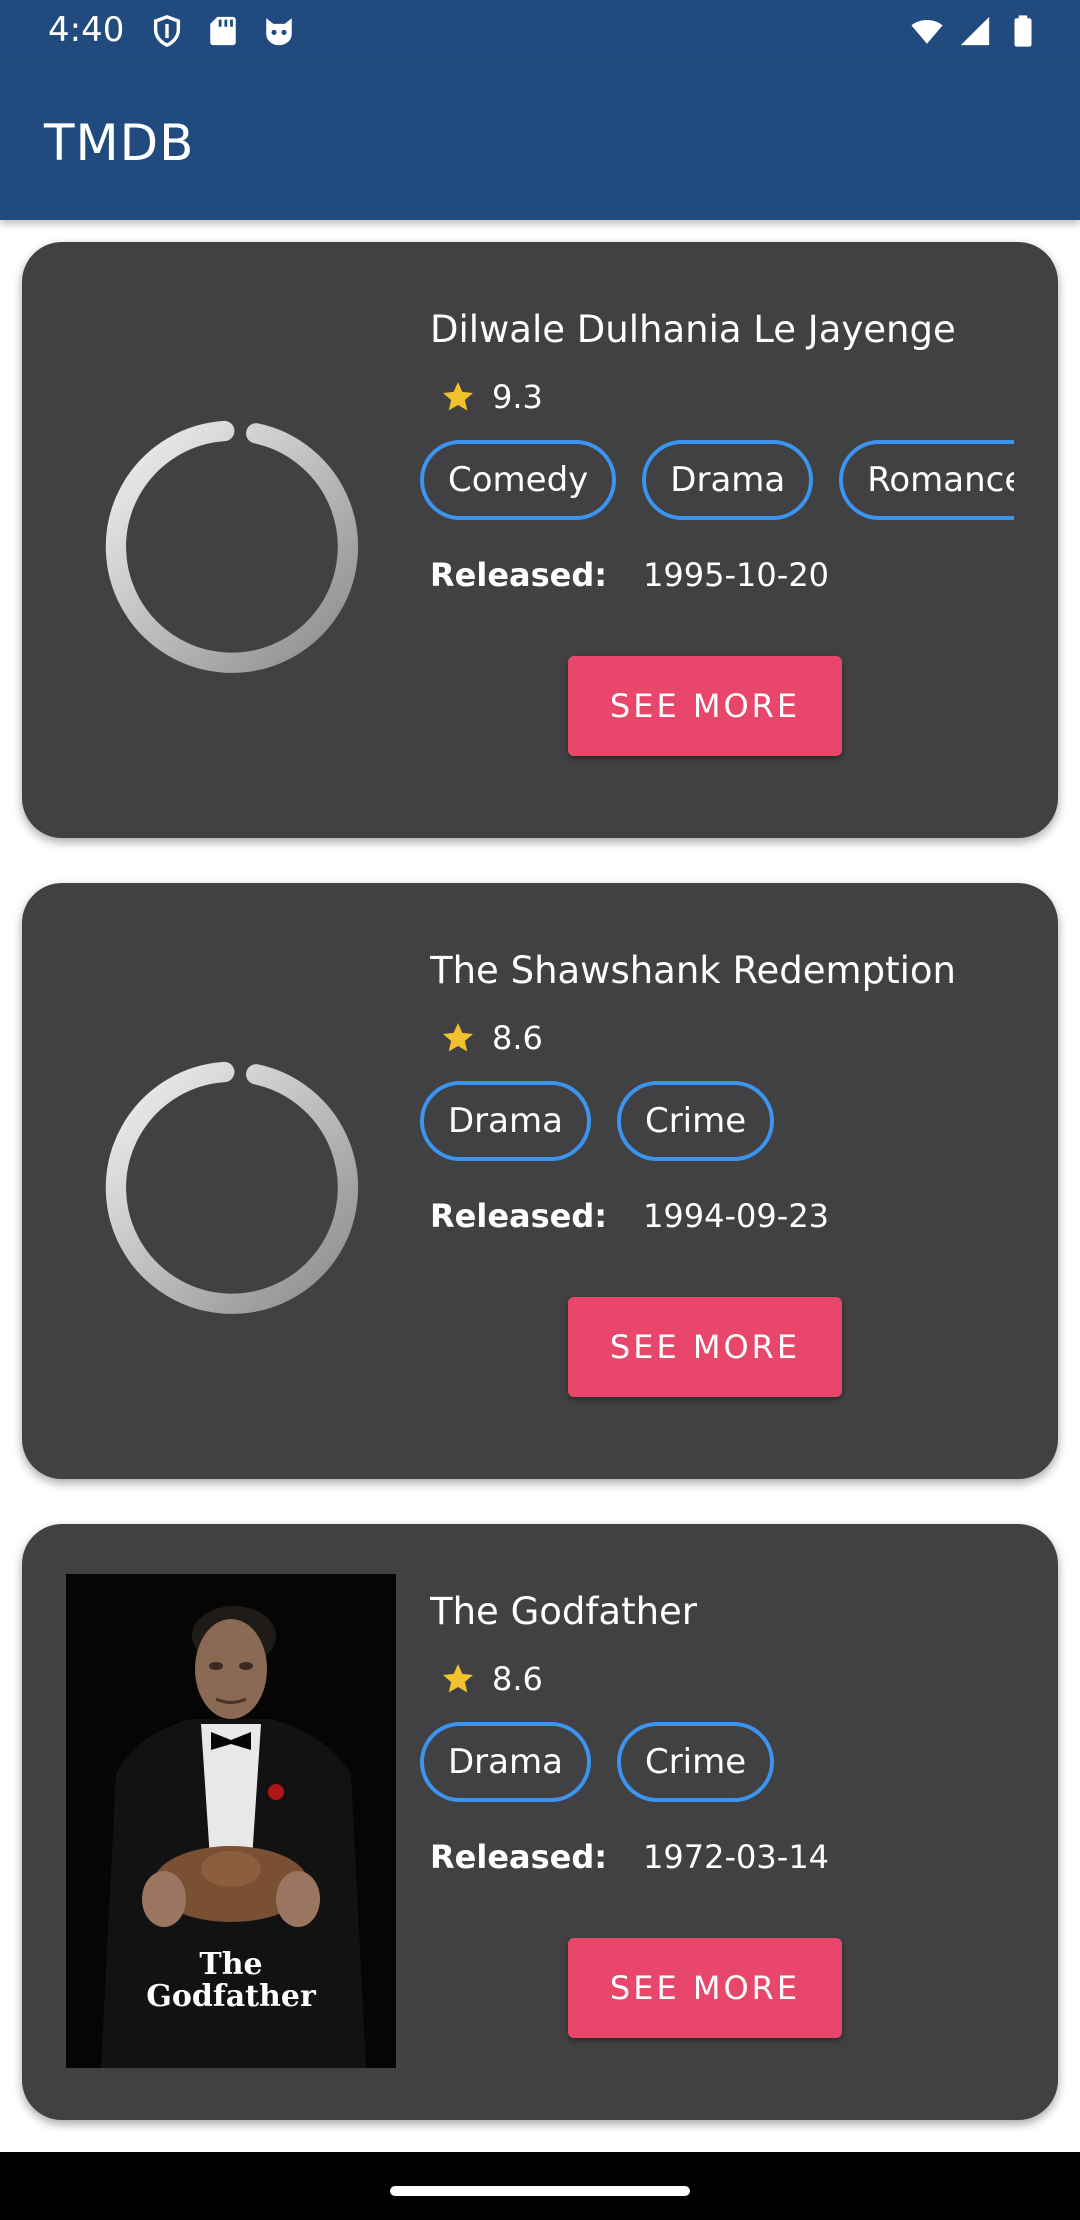 Image resolution: width=1080 pixels, height=2220 pixels. I want to click on movie-title: The Godfather, so click(564, 1611).